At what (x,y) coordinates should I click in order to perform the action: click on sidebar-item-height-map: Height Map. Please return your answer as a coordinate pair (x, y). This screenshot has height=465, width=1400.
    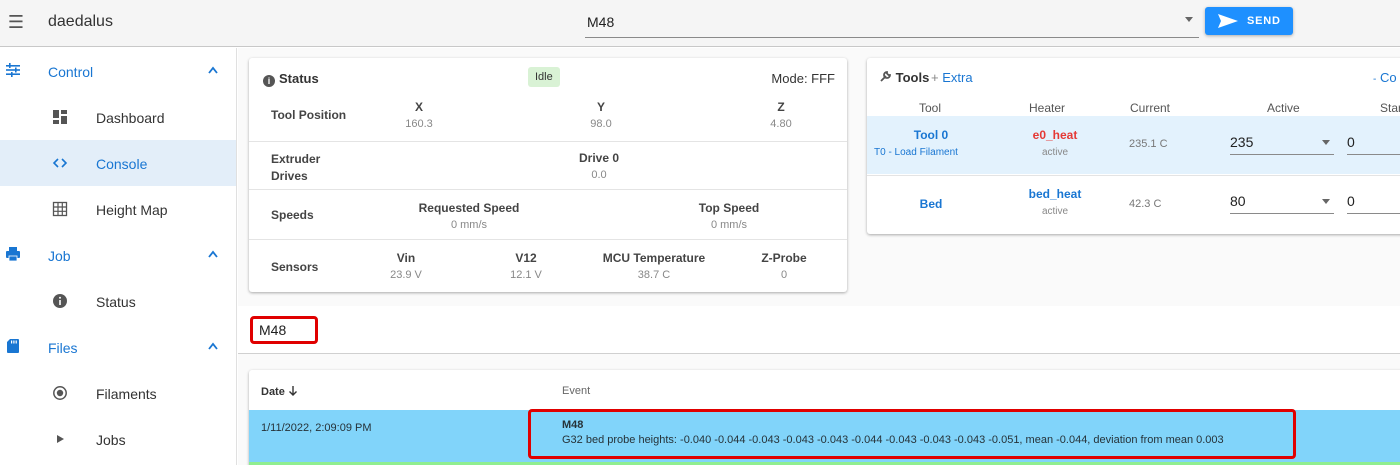
    Looking at the image, I should click on (118, 209).